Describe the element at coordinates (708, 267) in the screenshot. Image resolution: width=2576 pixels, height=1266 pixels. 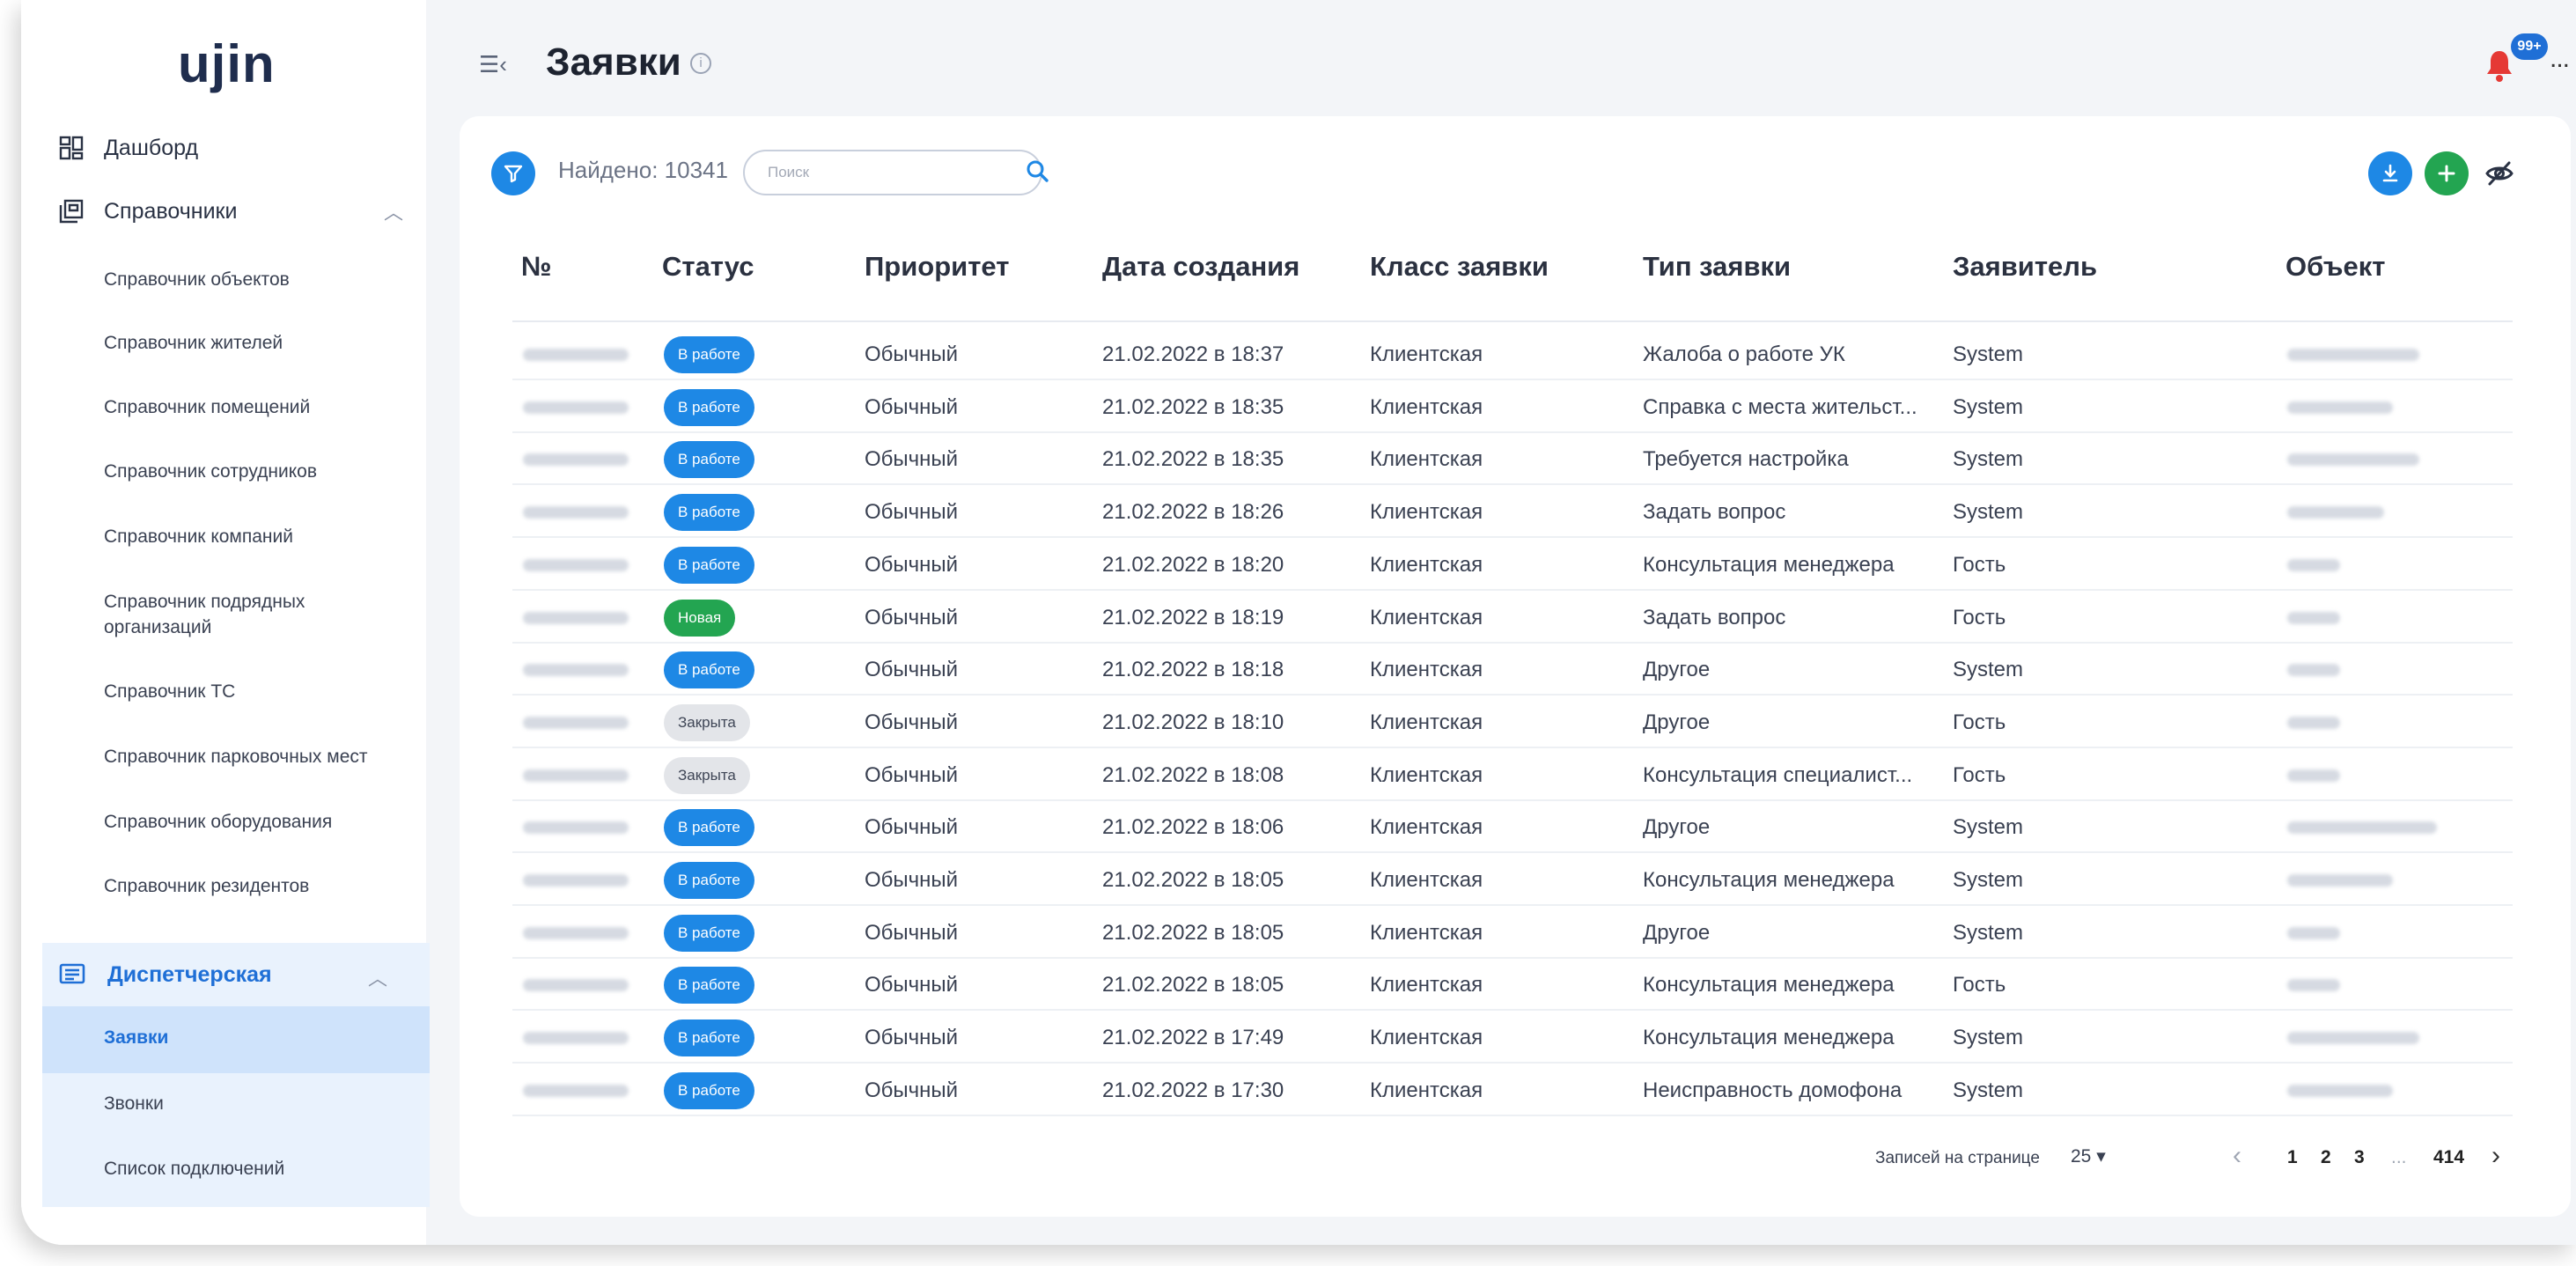
I see `column-header: Статус` at that location.